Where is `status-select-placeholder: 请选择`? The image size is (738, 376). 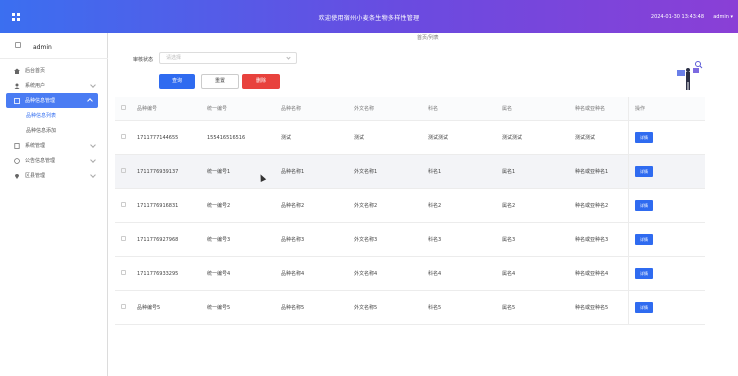
status-select-placeholder: 请选择 is located at coordinates (174, 58).